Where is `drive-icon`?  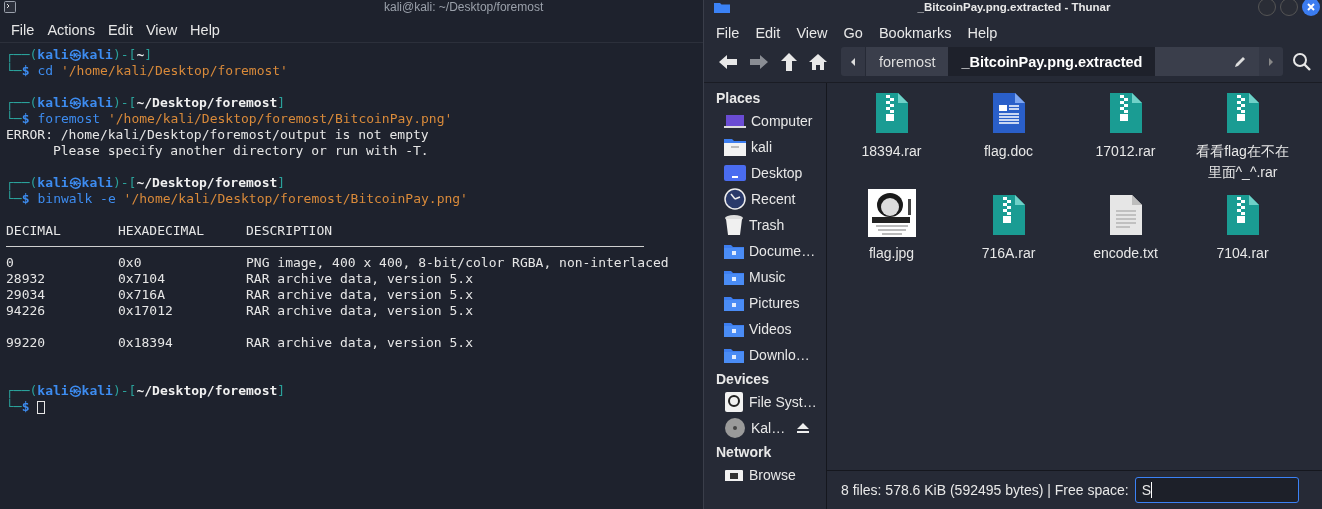 drive-icon is located at coordinates (734, 402).